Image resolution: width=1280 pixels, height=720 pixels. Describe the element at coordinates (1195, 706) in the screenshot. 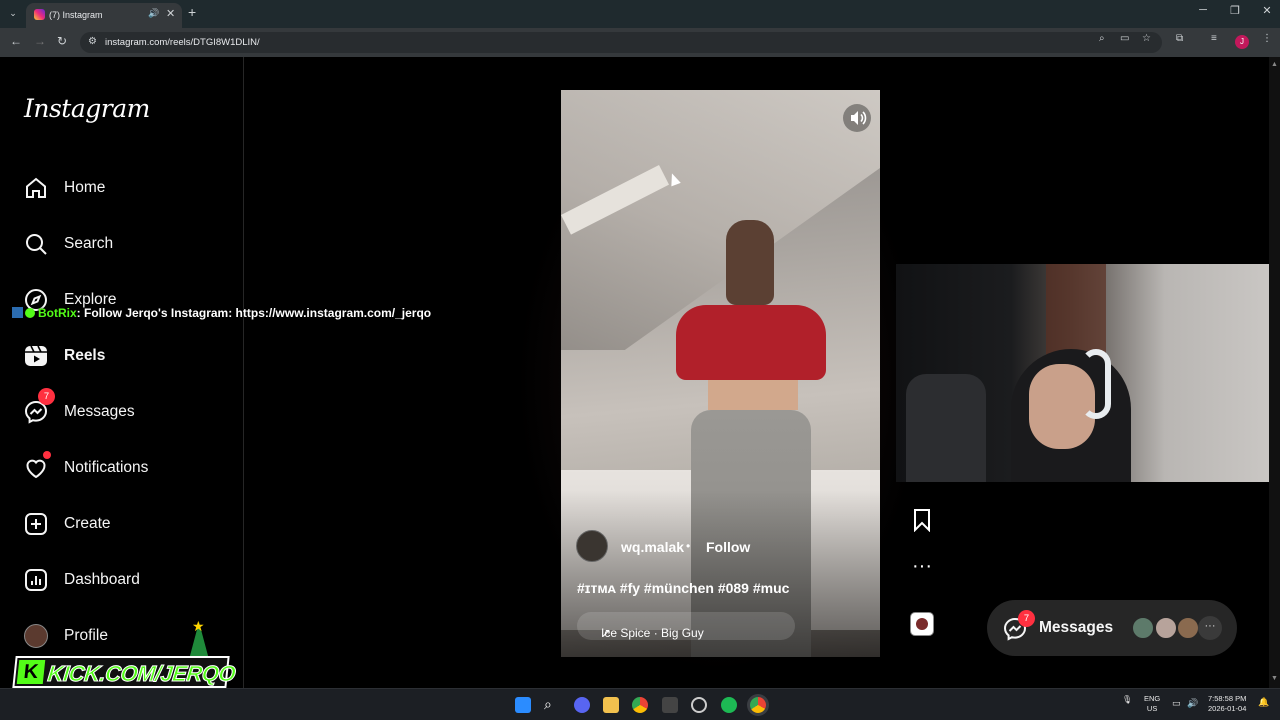

I see `volume-icon: 🔊` at that location.